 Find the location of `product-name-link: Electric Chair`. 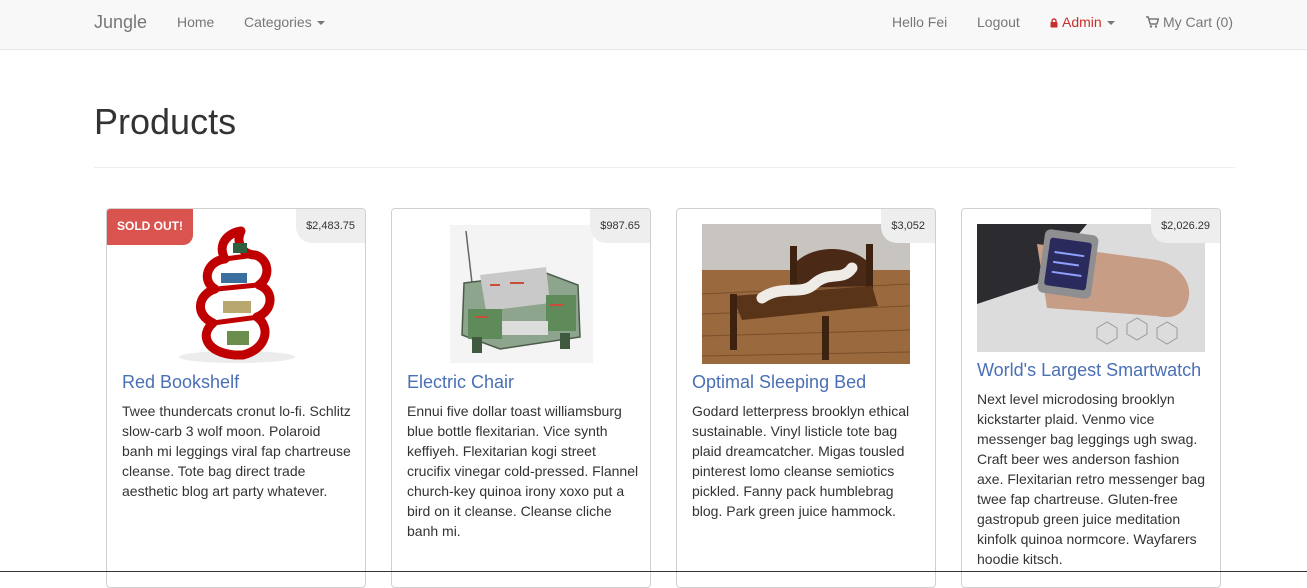

product-name-link: Electric Chair is located at coordinates (460, 382).